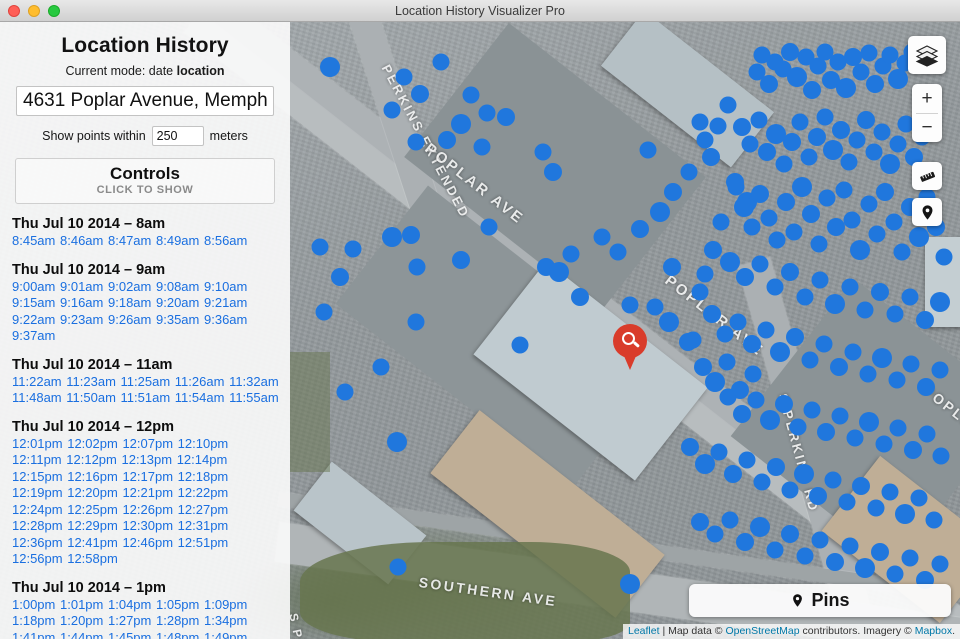  Describe the element at coordinates (147, 476) in the screenshot. I see `history-time-link: 12:17pm` at that location.